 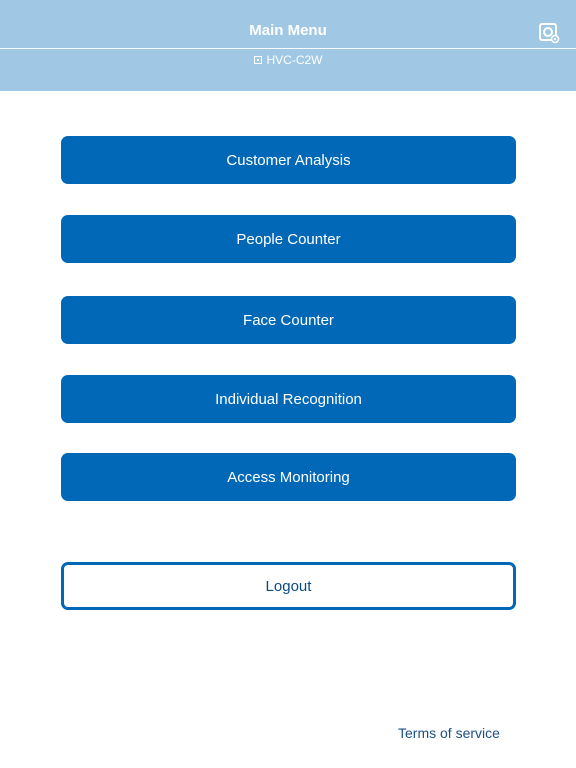 I want to click on terms-of-service-link: Terms of service, so click(x=449, y=733).